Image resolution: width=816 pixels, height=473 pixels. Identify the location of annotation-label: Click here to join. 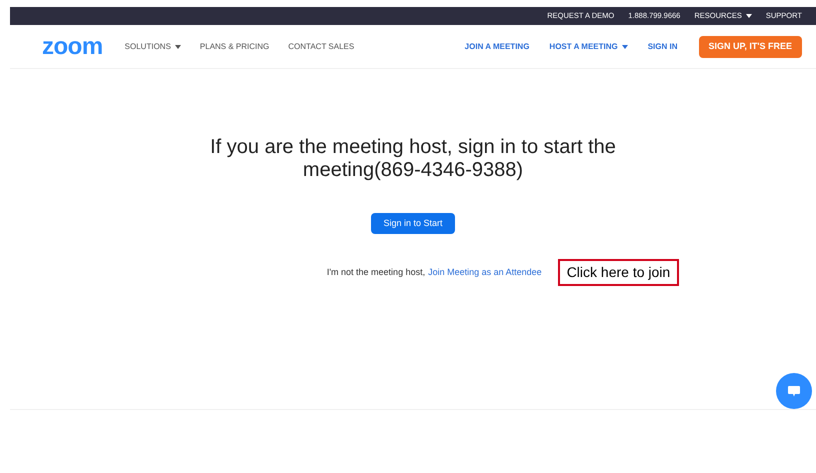
(619, 272).